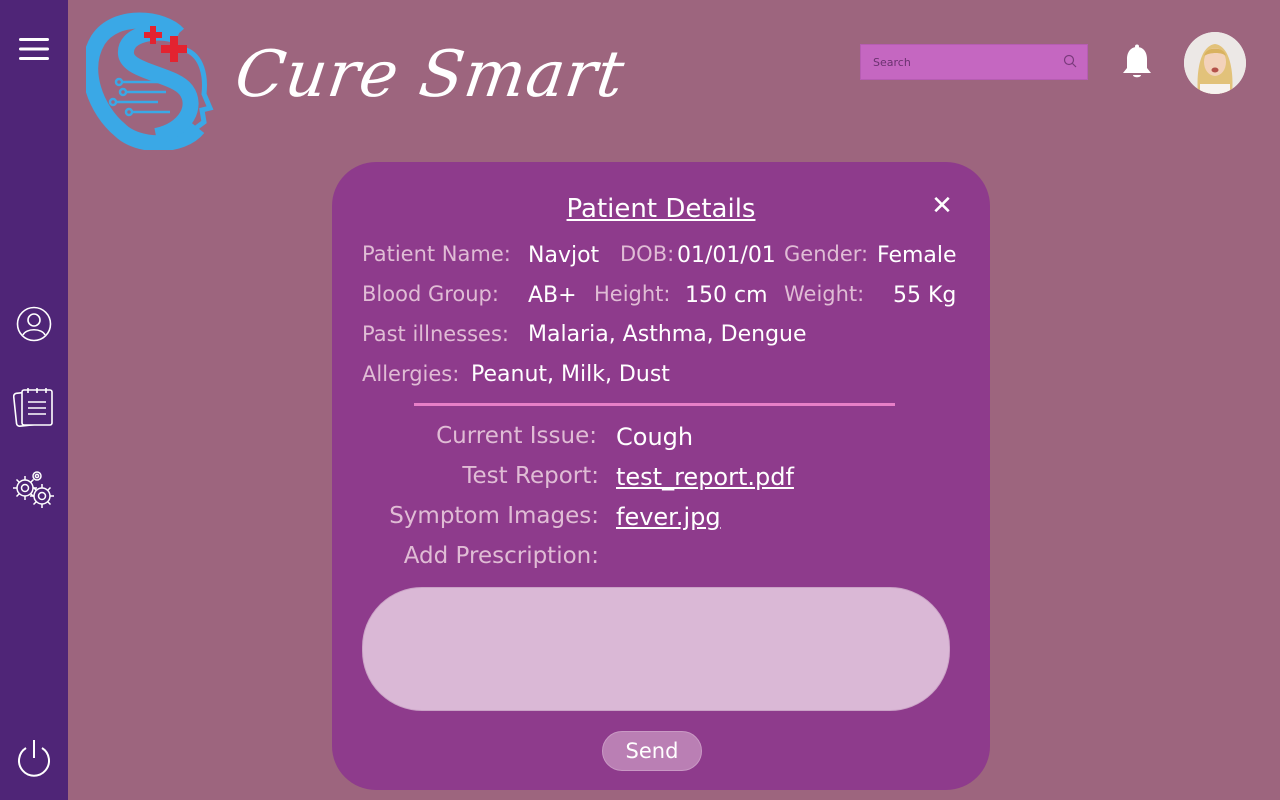 The image size is (1280, 800). I want to click on patient-name-value: Navjot, so click(564, 255).